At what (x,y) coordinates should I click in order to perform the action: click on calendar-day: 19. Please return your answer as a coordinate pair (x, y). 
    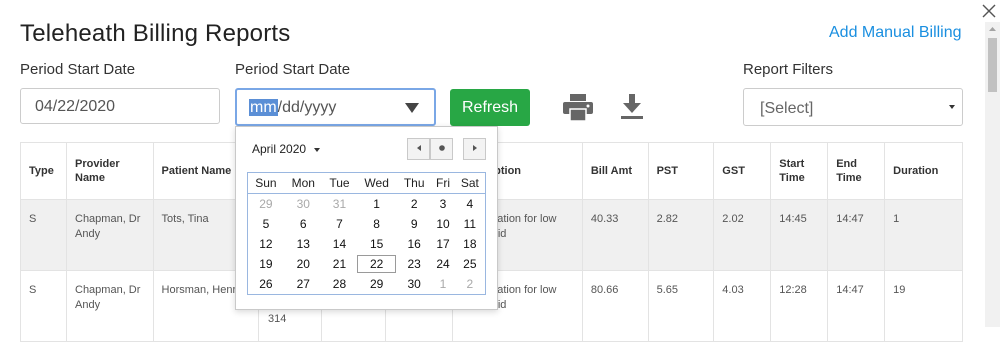
    Looking at the image, I should click on (266, 264).